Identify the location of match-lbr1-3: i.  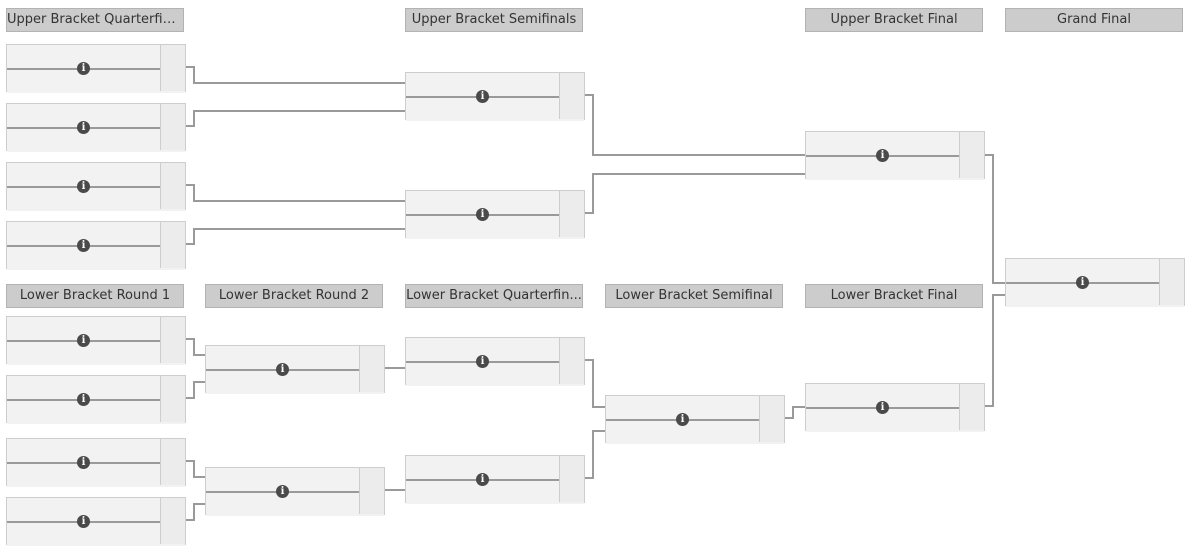
(96, 462).